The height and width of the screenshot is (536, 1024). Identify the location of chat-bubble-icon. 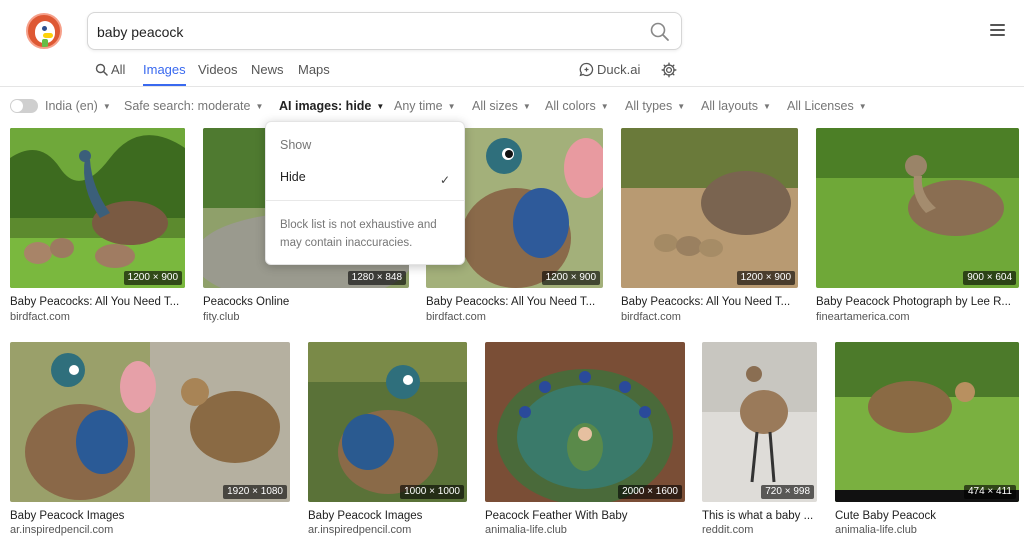
(586, 69).